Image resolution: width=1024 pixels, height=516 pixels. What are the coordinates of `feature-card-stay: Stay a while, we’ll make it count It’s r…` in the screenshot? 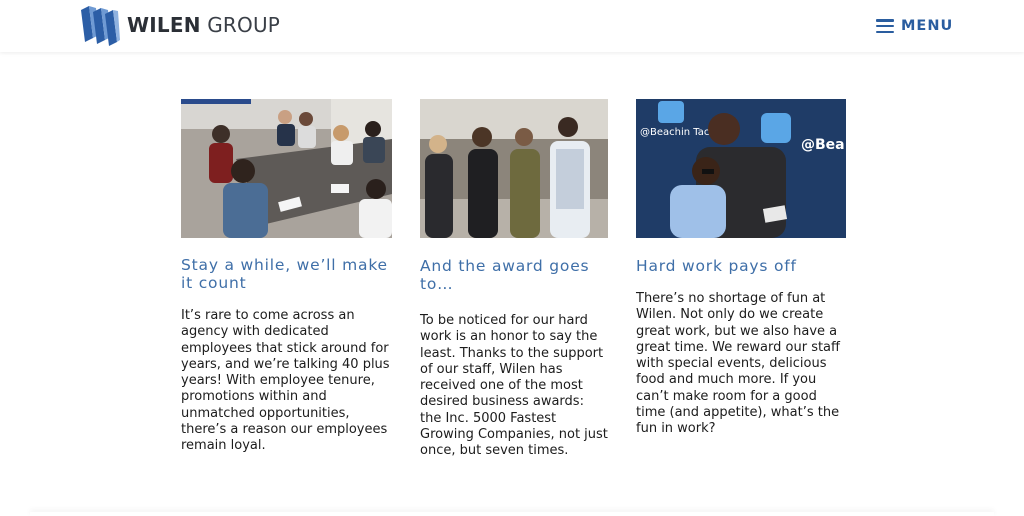 It's located at (286, 277).